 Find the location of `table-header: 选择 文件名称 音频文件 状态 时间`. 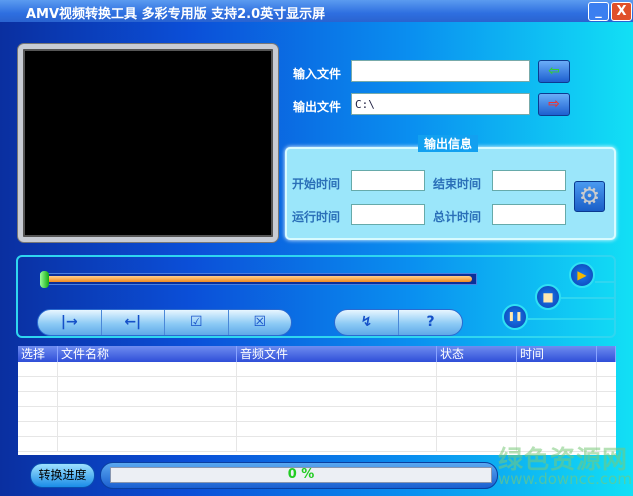

table-header: 选择 文件名称 音频文件 状态 时间 is located at coordinates (317, 354).